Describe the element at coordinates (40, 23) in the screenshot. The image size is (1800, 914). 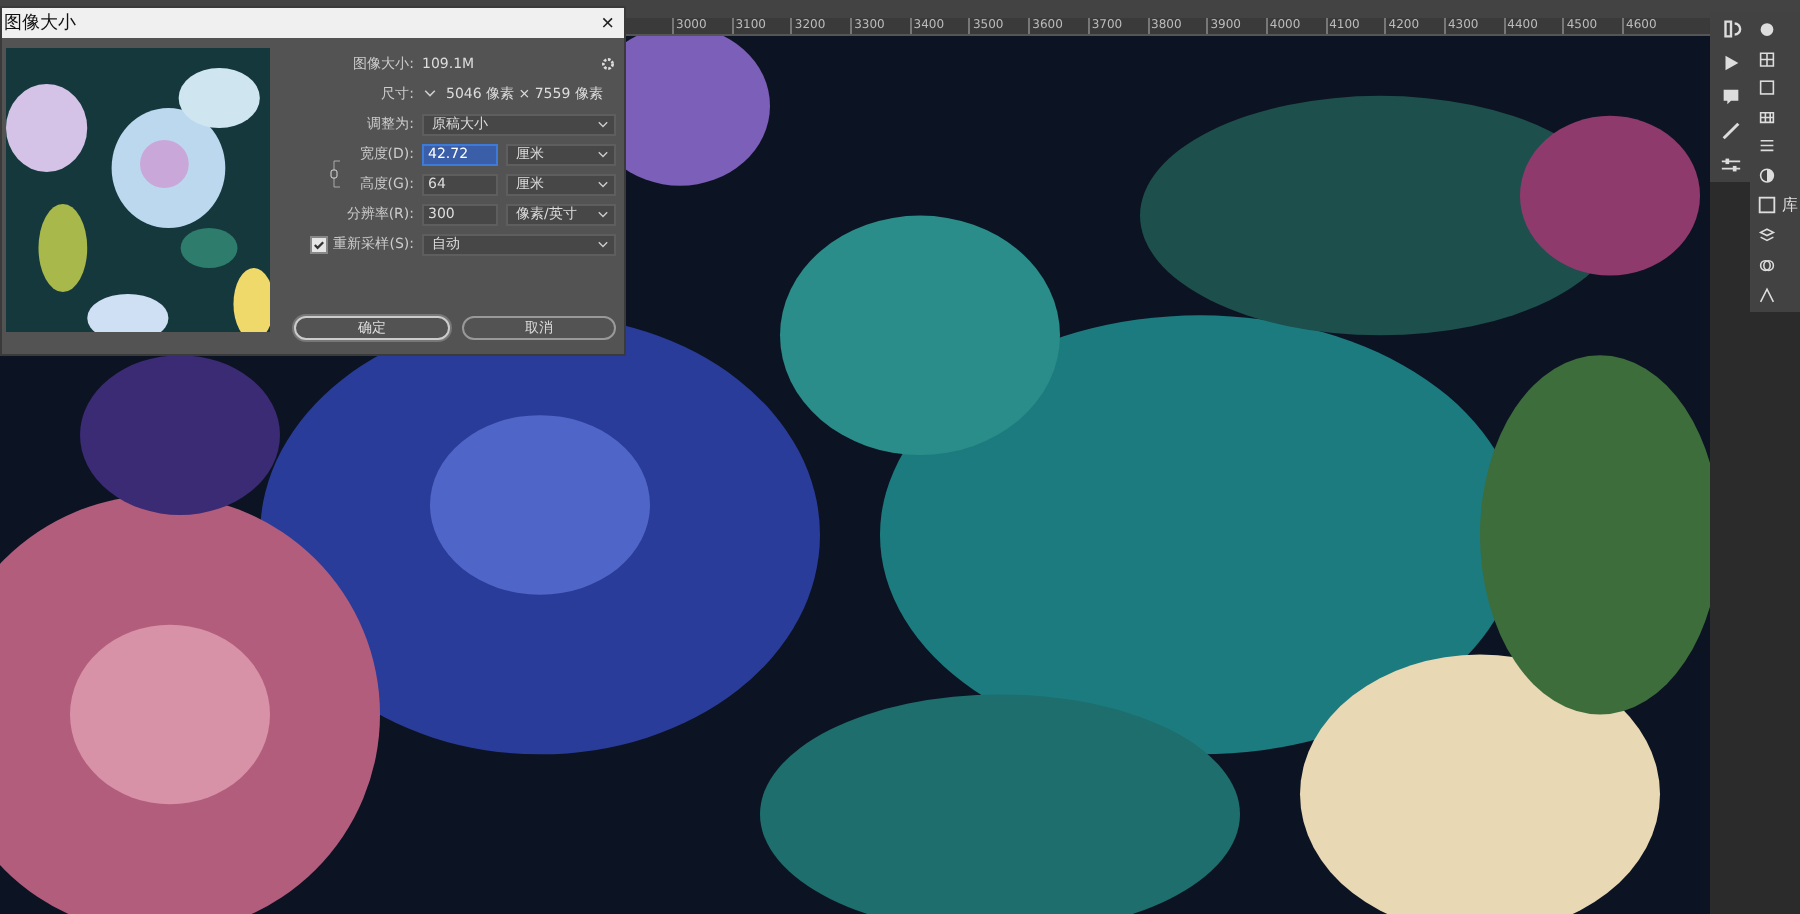
I see `dialog-title: 图像大小` at that location.